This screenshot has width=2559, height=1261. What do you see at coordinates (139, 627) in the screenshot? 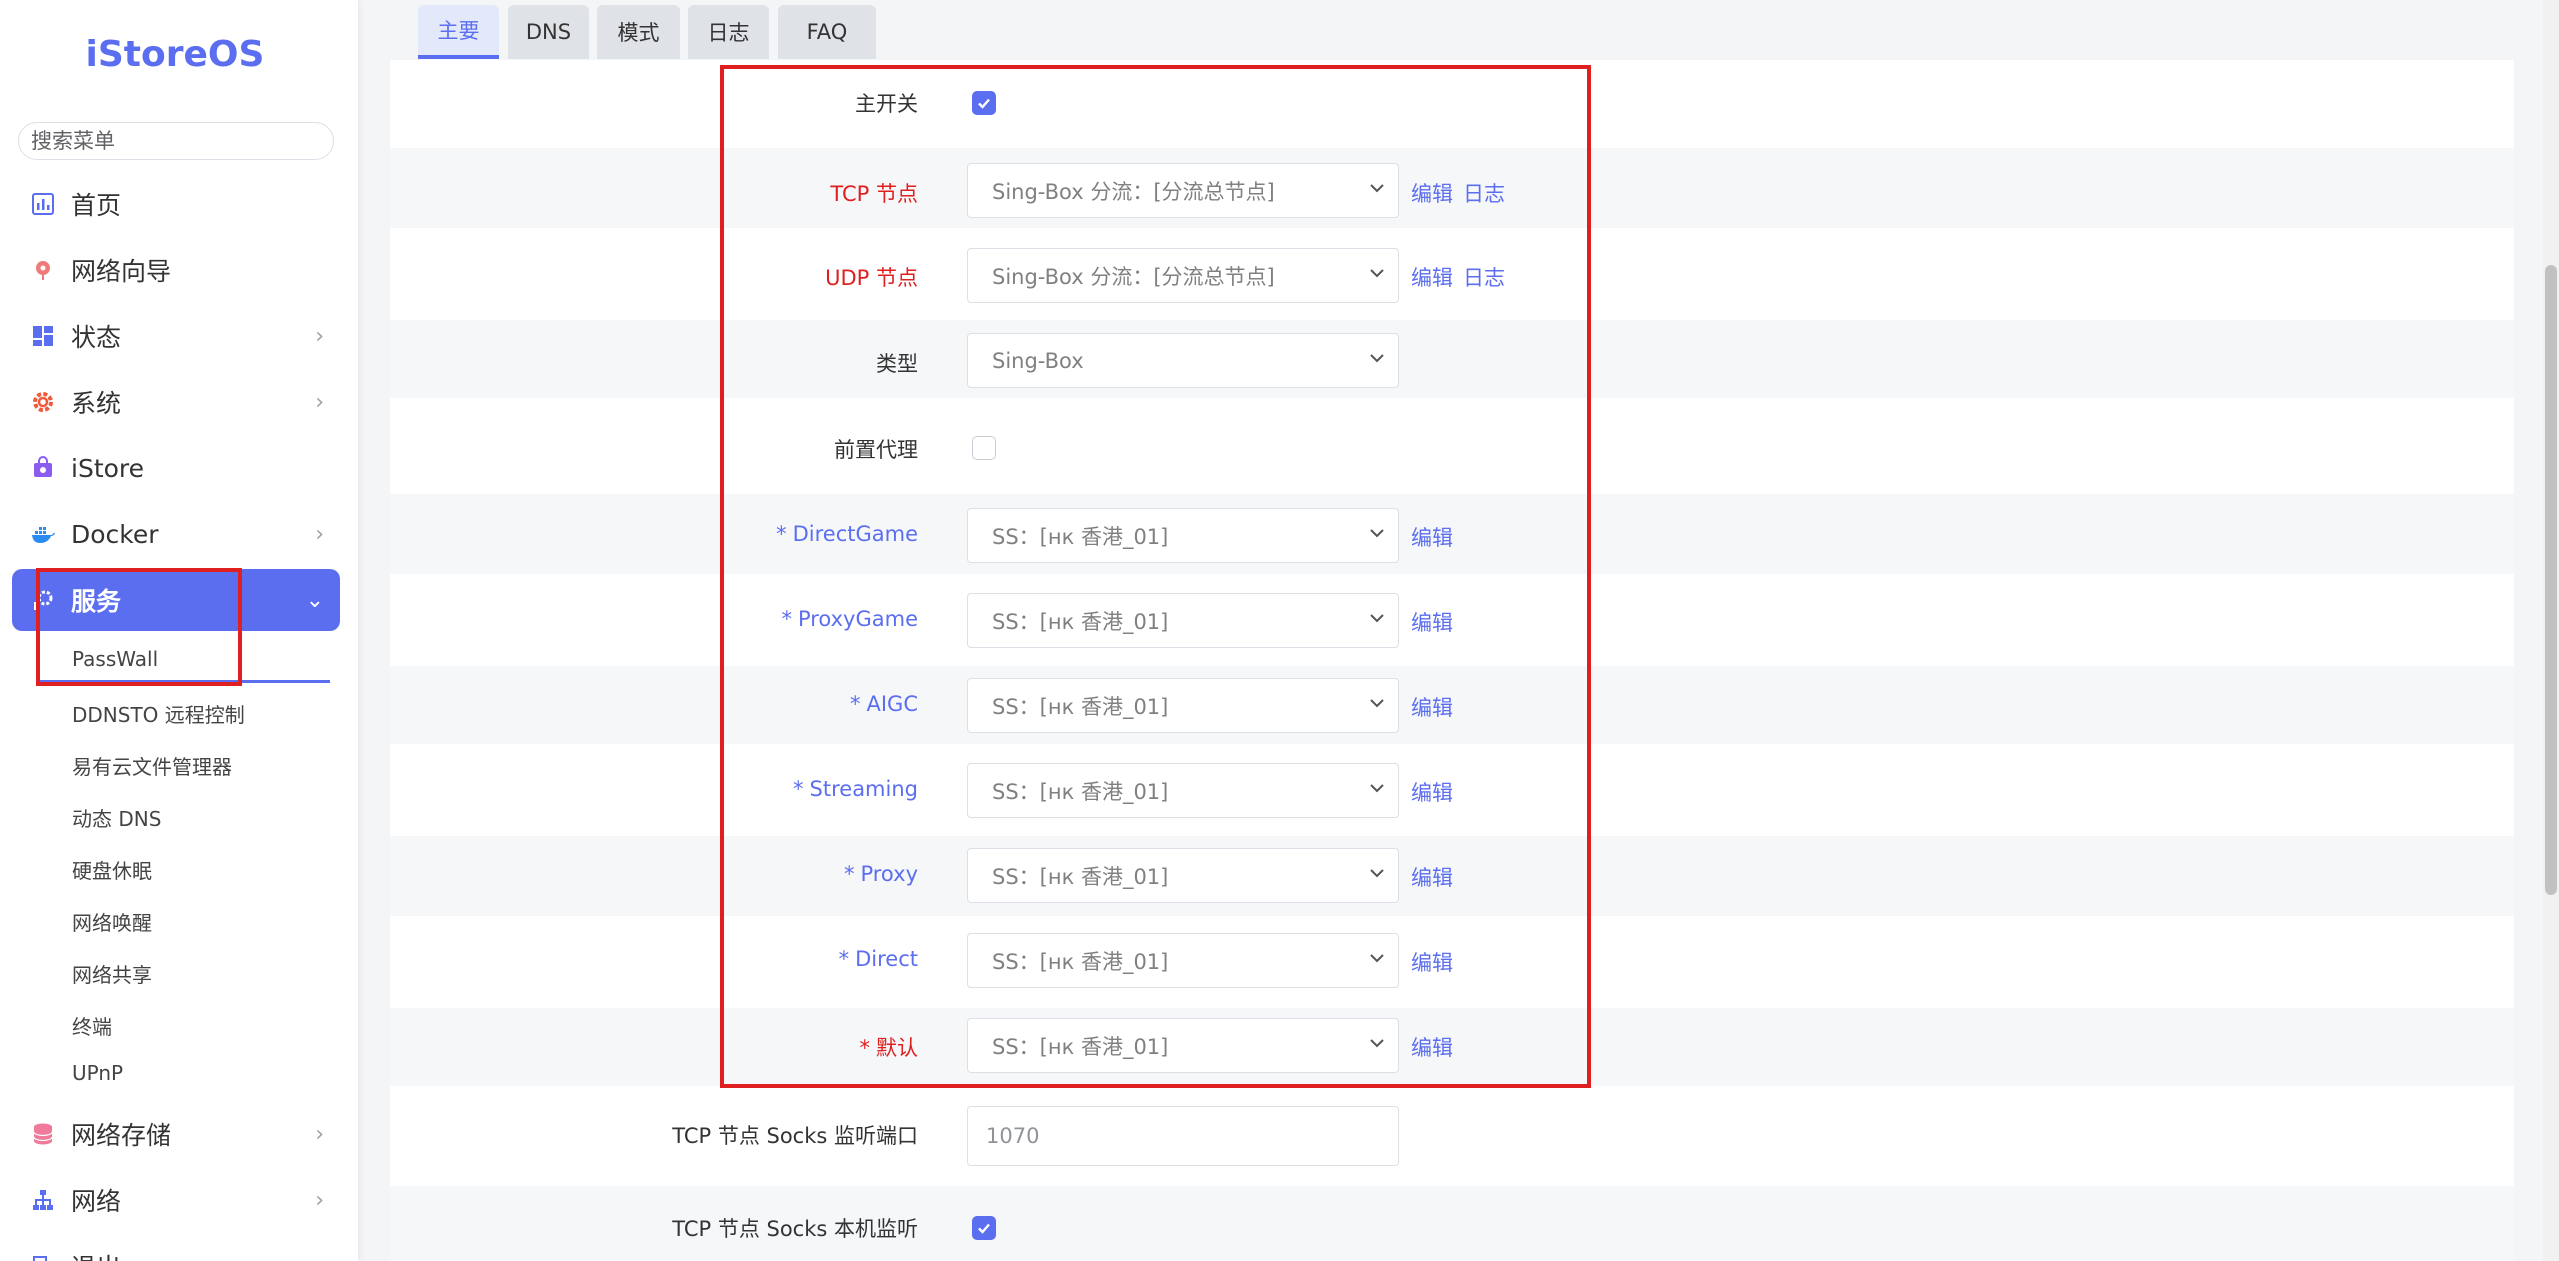
I see `highlight-box-sidebar` at bounding box center [139, 627].